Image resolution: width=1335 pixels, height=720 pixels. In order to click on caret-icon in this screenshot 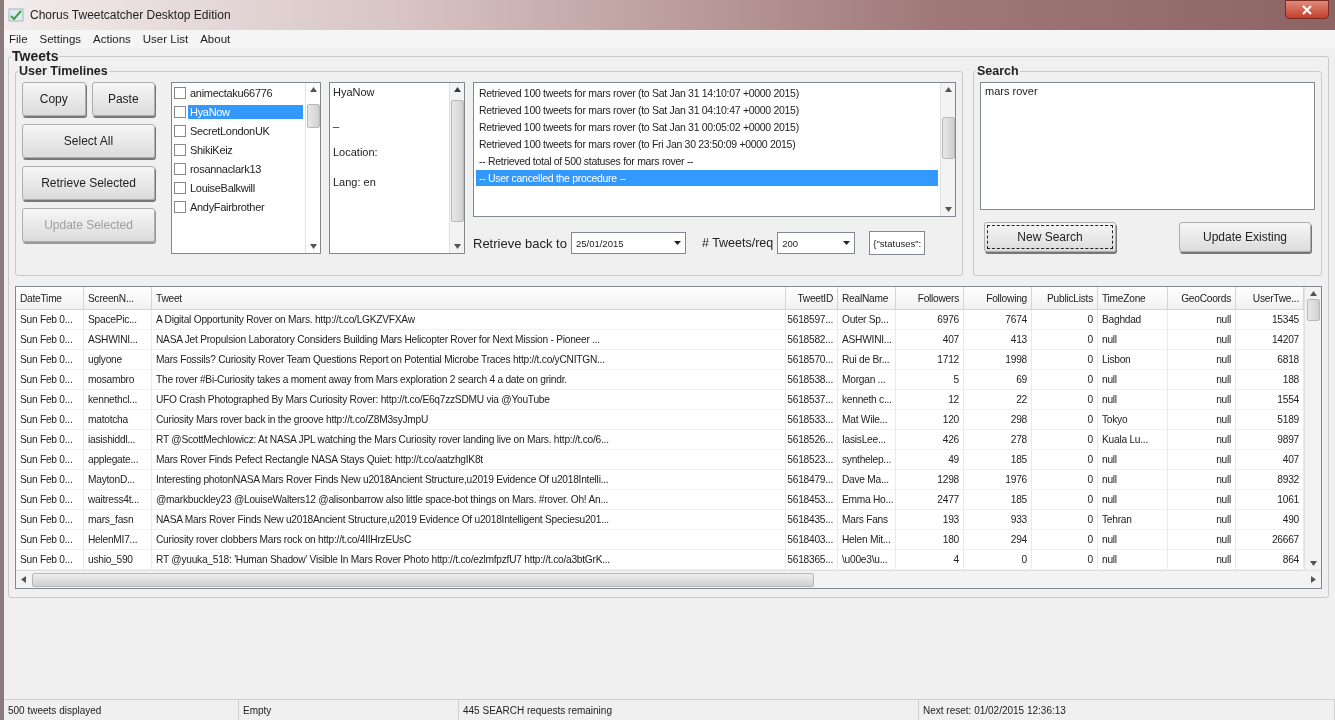, I will do `click(677, 243)`.